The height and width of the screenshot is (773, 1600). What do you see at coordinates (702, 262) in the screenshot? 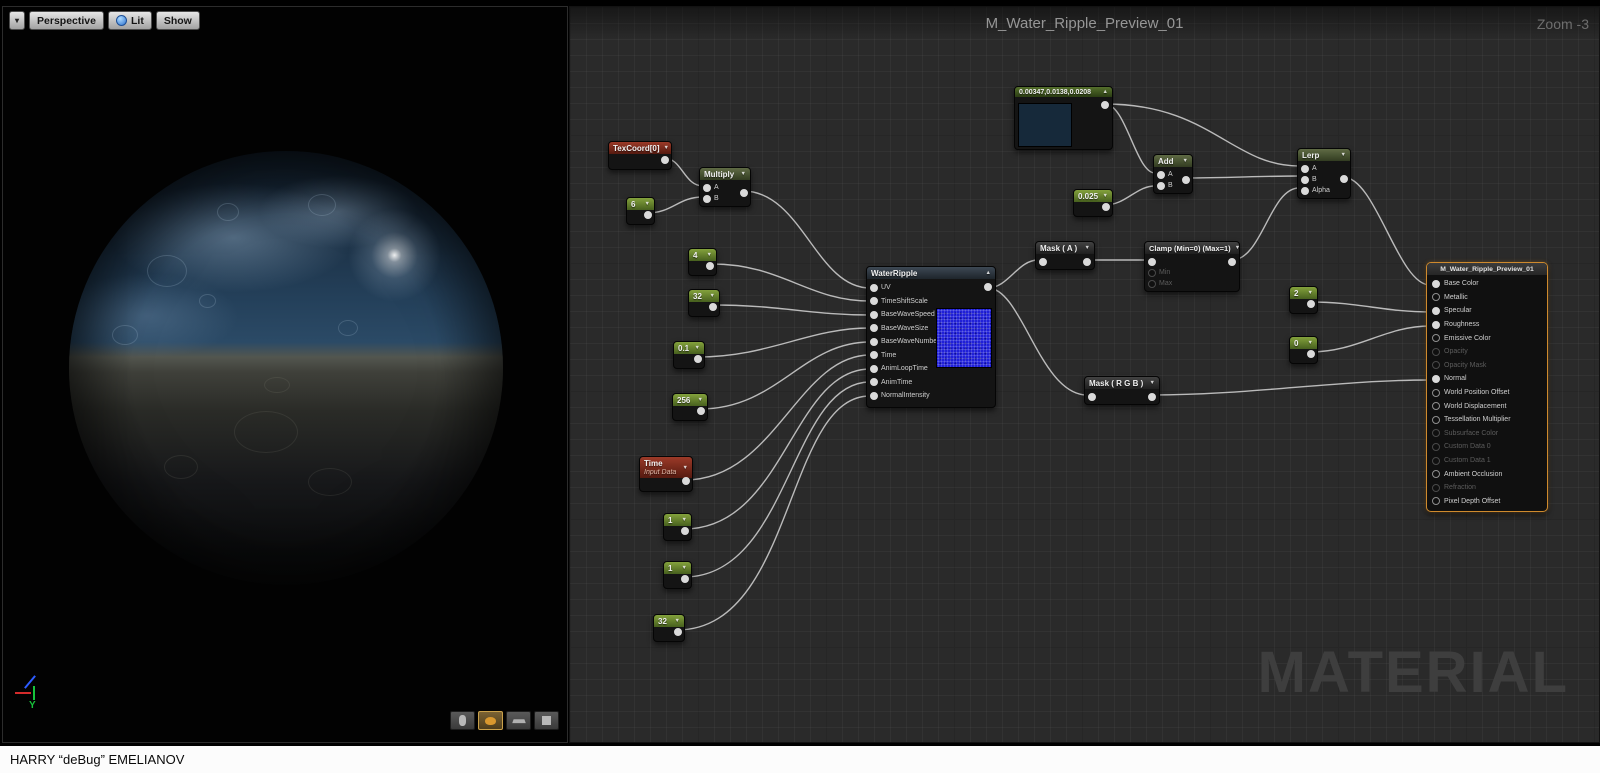
I see `node-constant-4: 4 ▼` at bounding box center [702, 262].